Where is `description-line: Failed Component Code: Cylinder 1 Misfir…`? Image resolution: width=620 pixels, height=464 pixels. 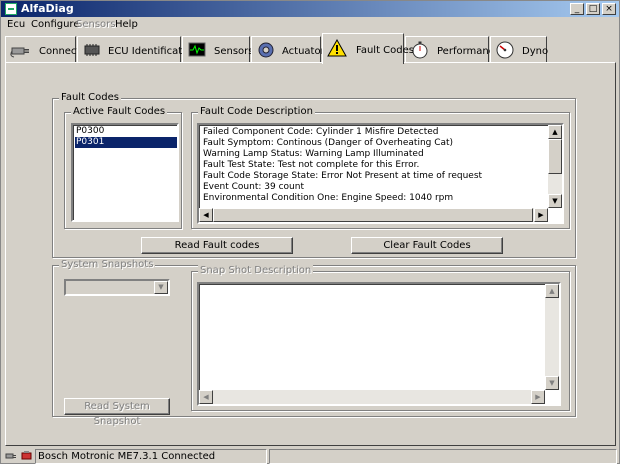
description-line: Failed Component Code: Cylinder 1 Misfir… is located at coordinates (321, 132).